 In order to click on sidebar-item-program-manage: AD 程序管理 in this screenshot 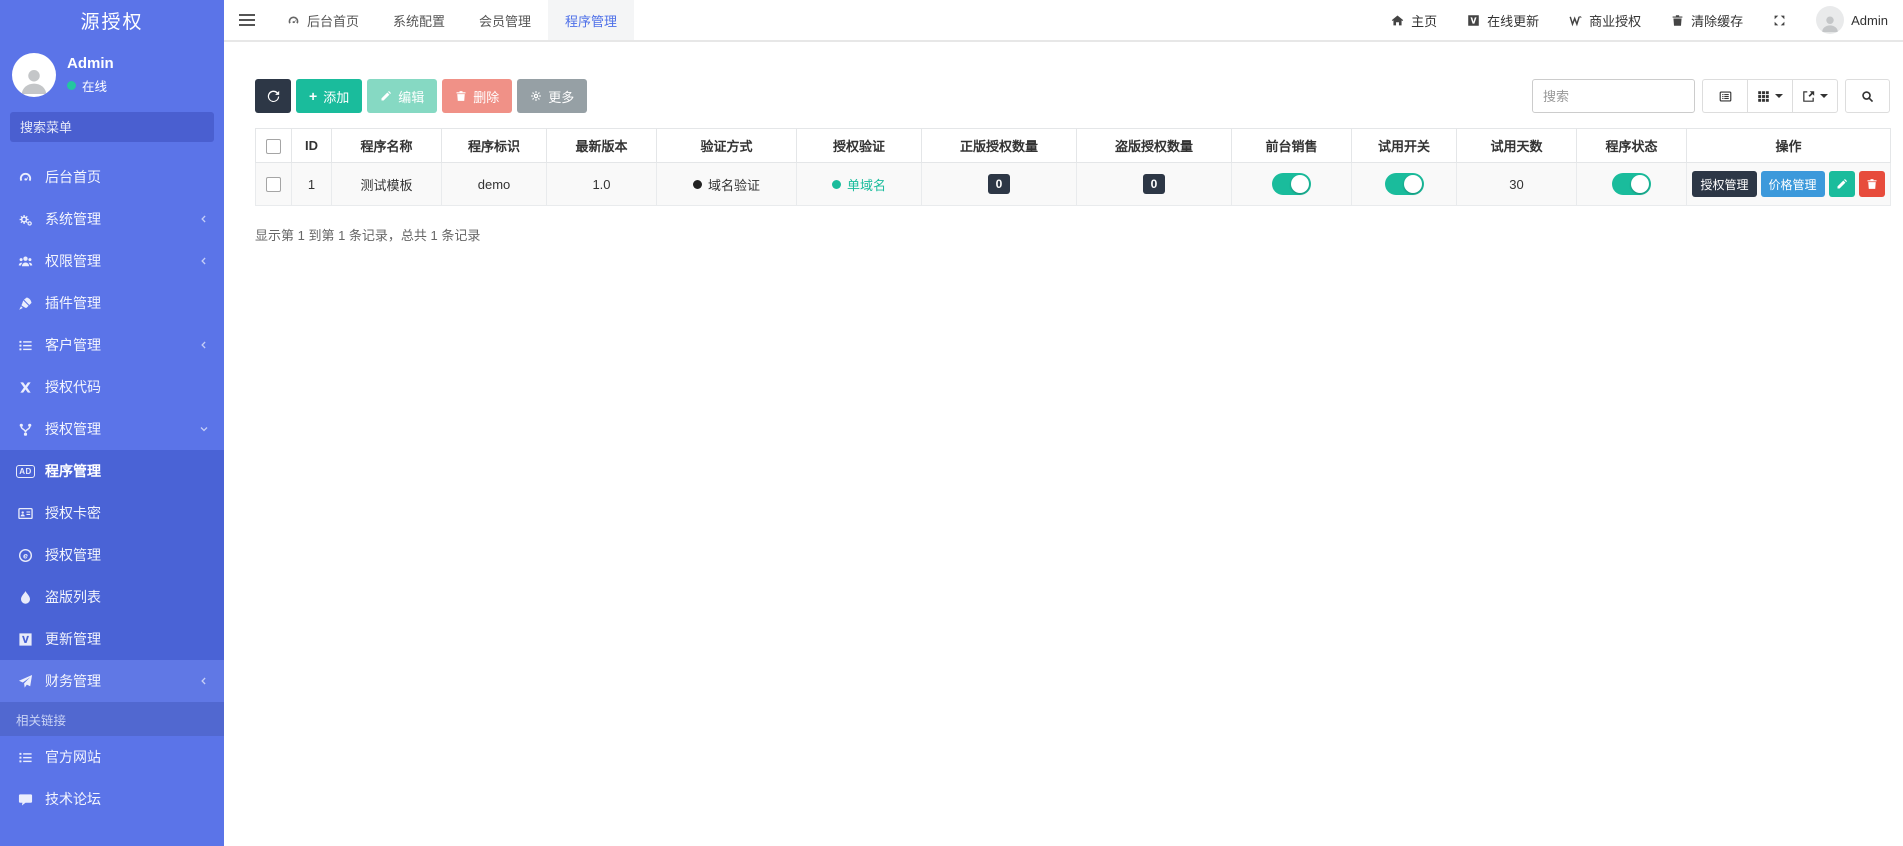, I will do `click(112, 471)`.